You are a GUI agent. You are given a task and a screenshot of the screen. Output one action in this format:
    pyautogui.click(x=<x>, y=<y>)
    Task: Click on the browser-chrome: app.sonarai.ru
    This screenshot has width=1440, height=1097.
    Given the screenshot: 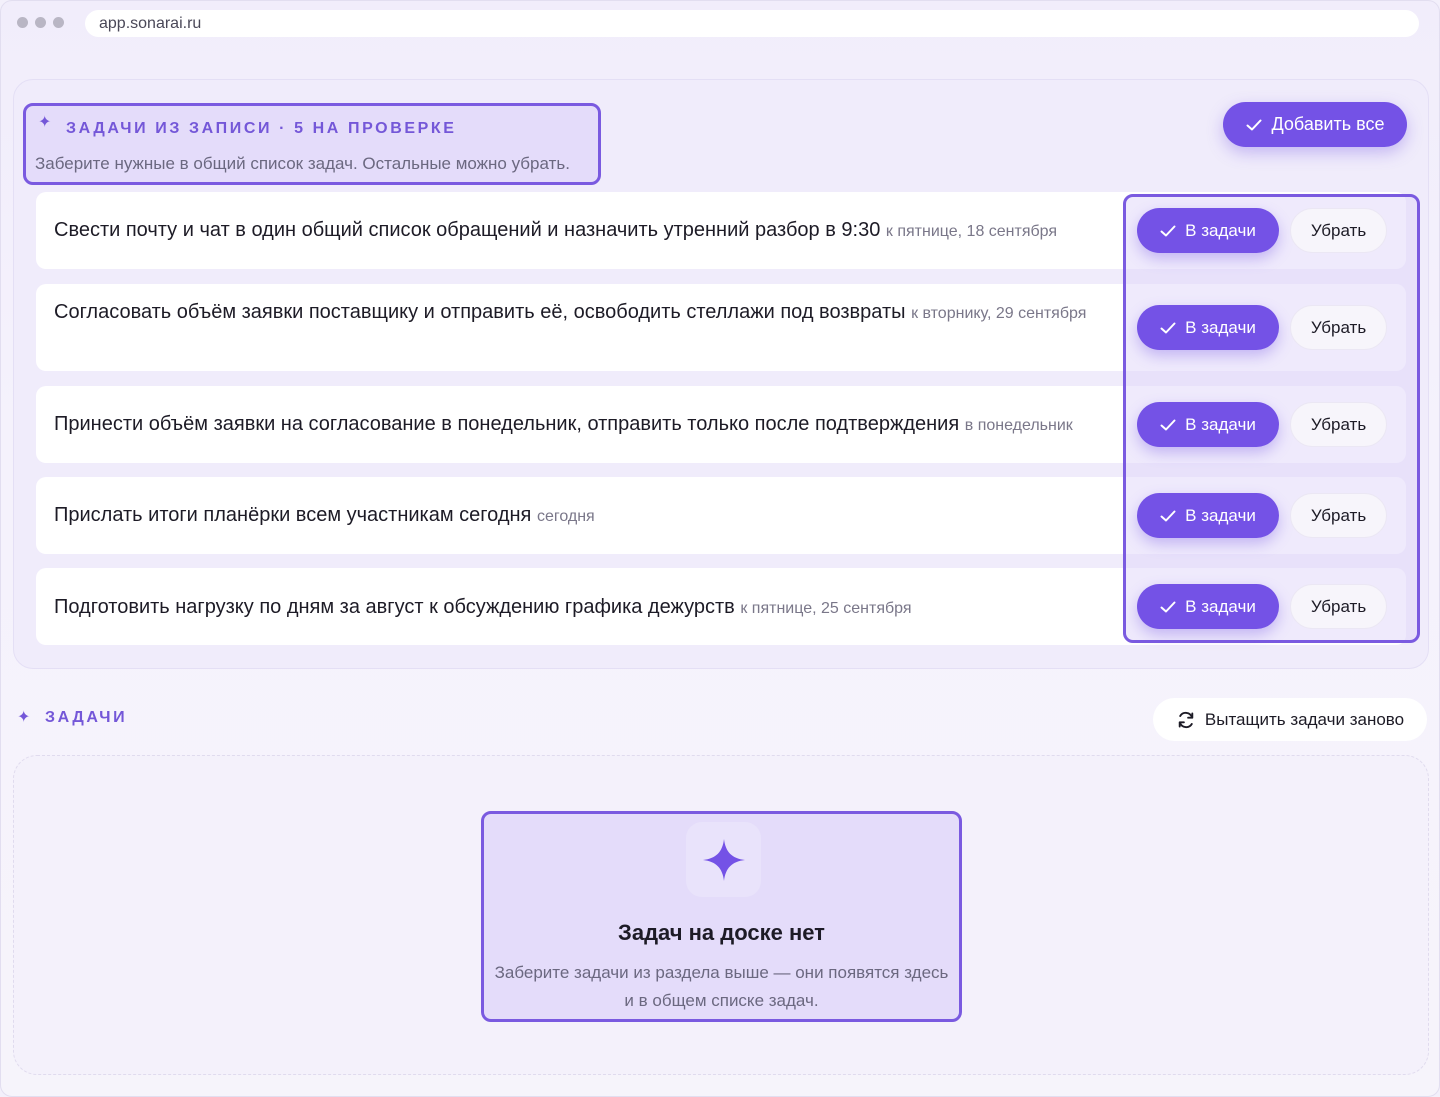 What is the action you would take?
    pyautogui.click(x=720, y=24)
    